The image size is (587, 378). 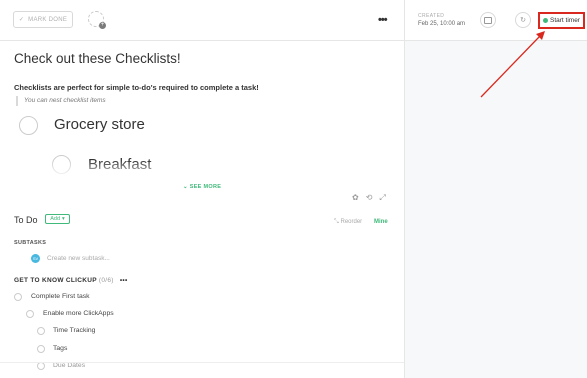 I want to click on checklist-row: Due Dates, so click(x=69, y=365).